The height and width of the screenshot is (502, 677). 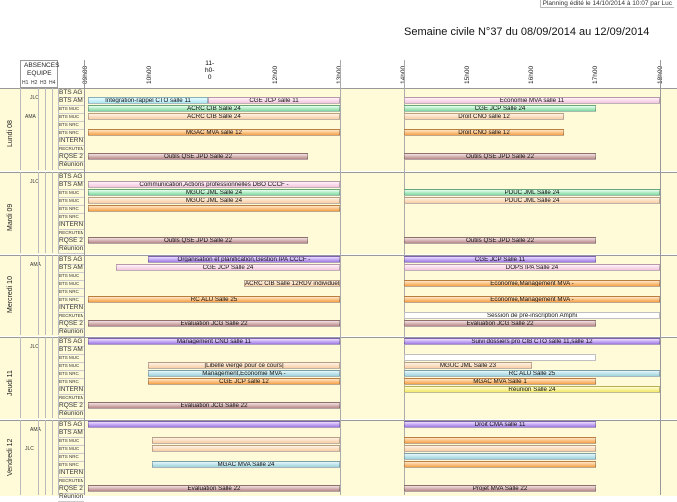 What do you see at coordinates (500, 381) in the screenshot?
I see `event-bar: MGAC MVA Salle 1` at bounding box center [500, 381].